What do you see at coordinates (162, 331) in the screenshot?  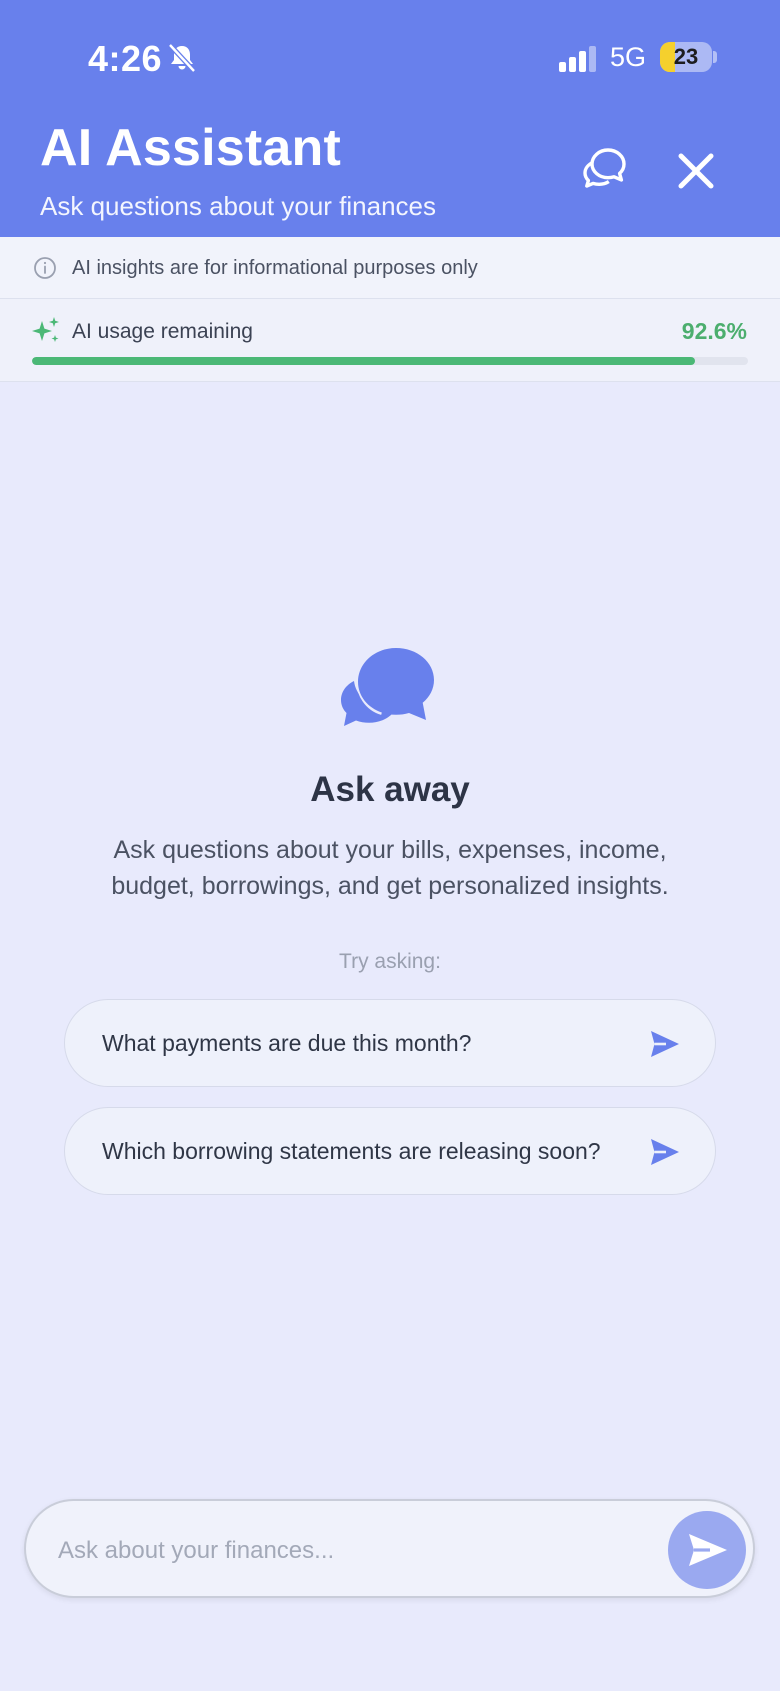 I see `usage-label: AI usage remaining` at bounding box center [162, 331].